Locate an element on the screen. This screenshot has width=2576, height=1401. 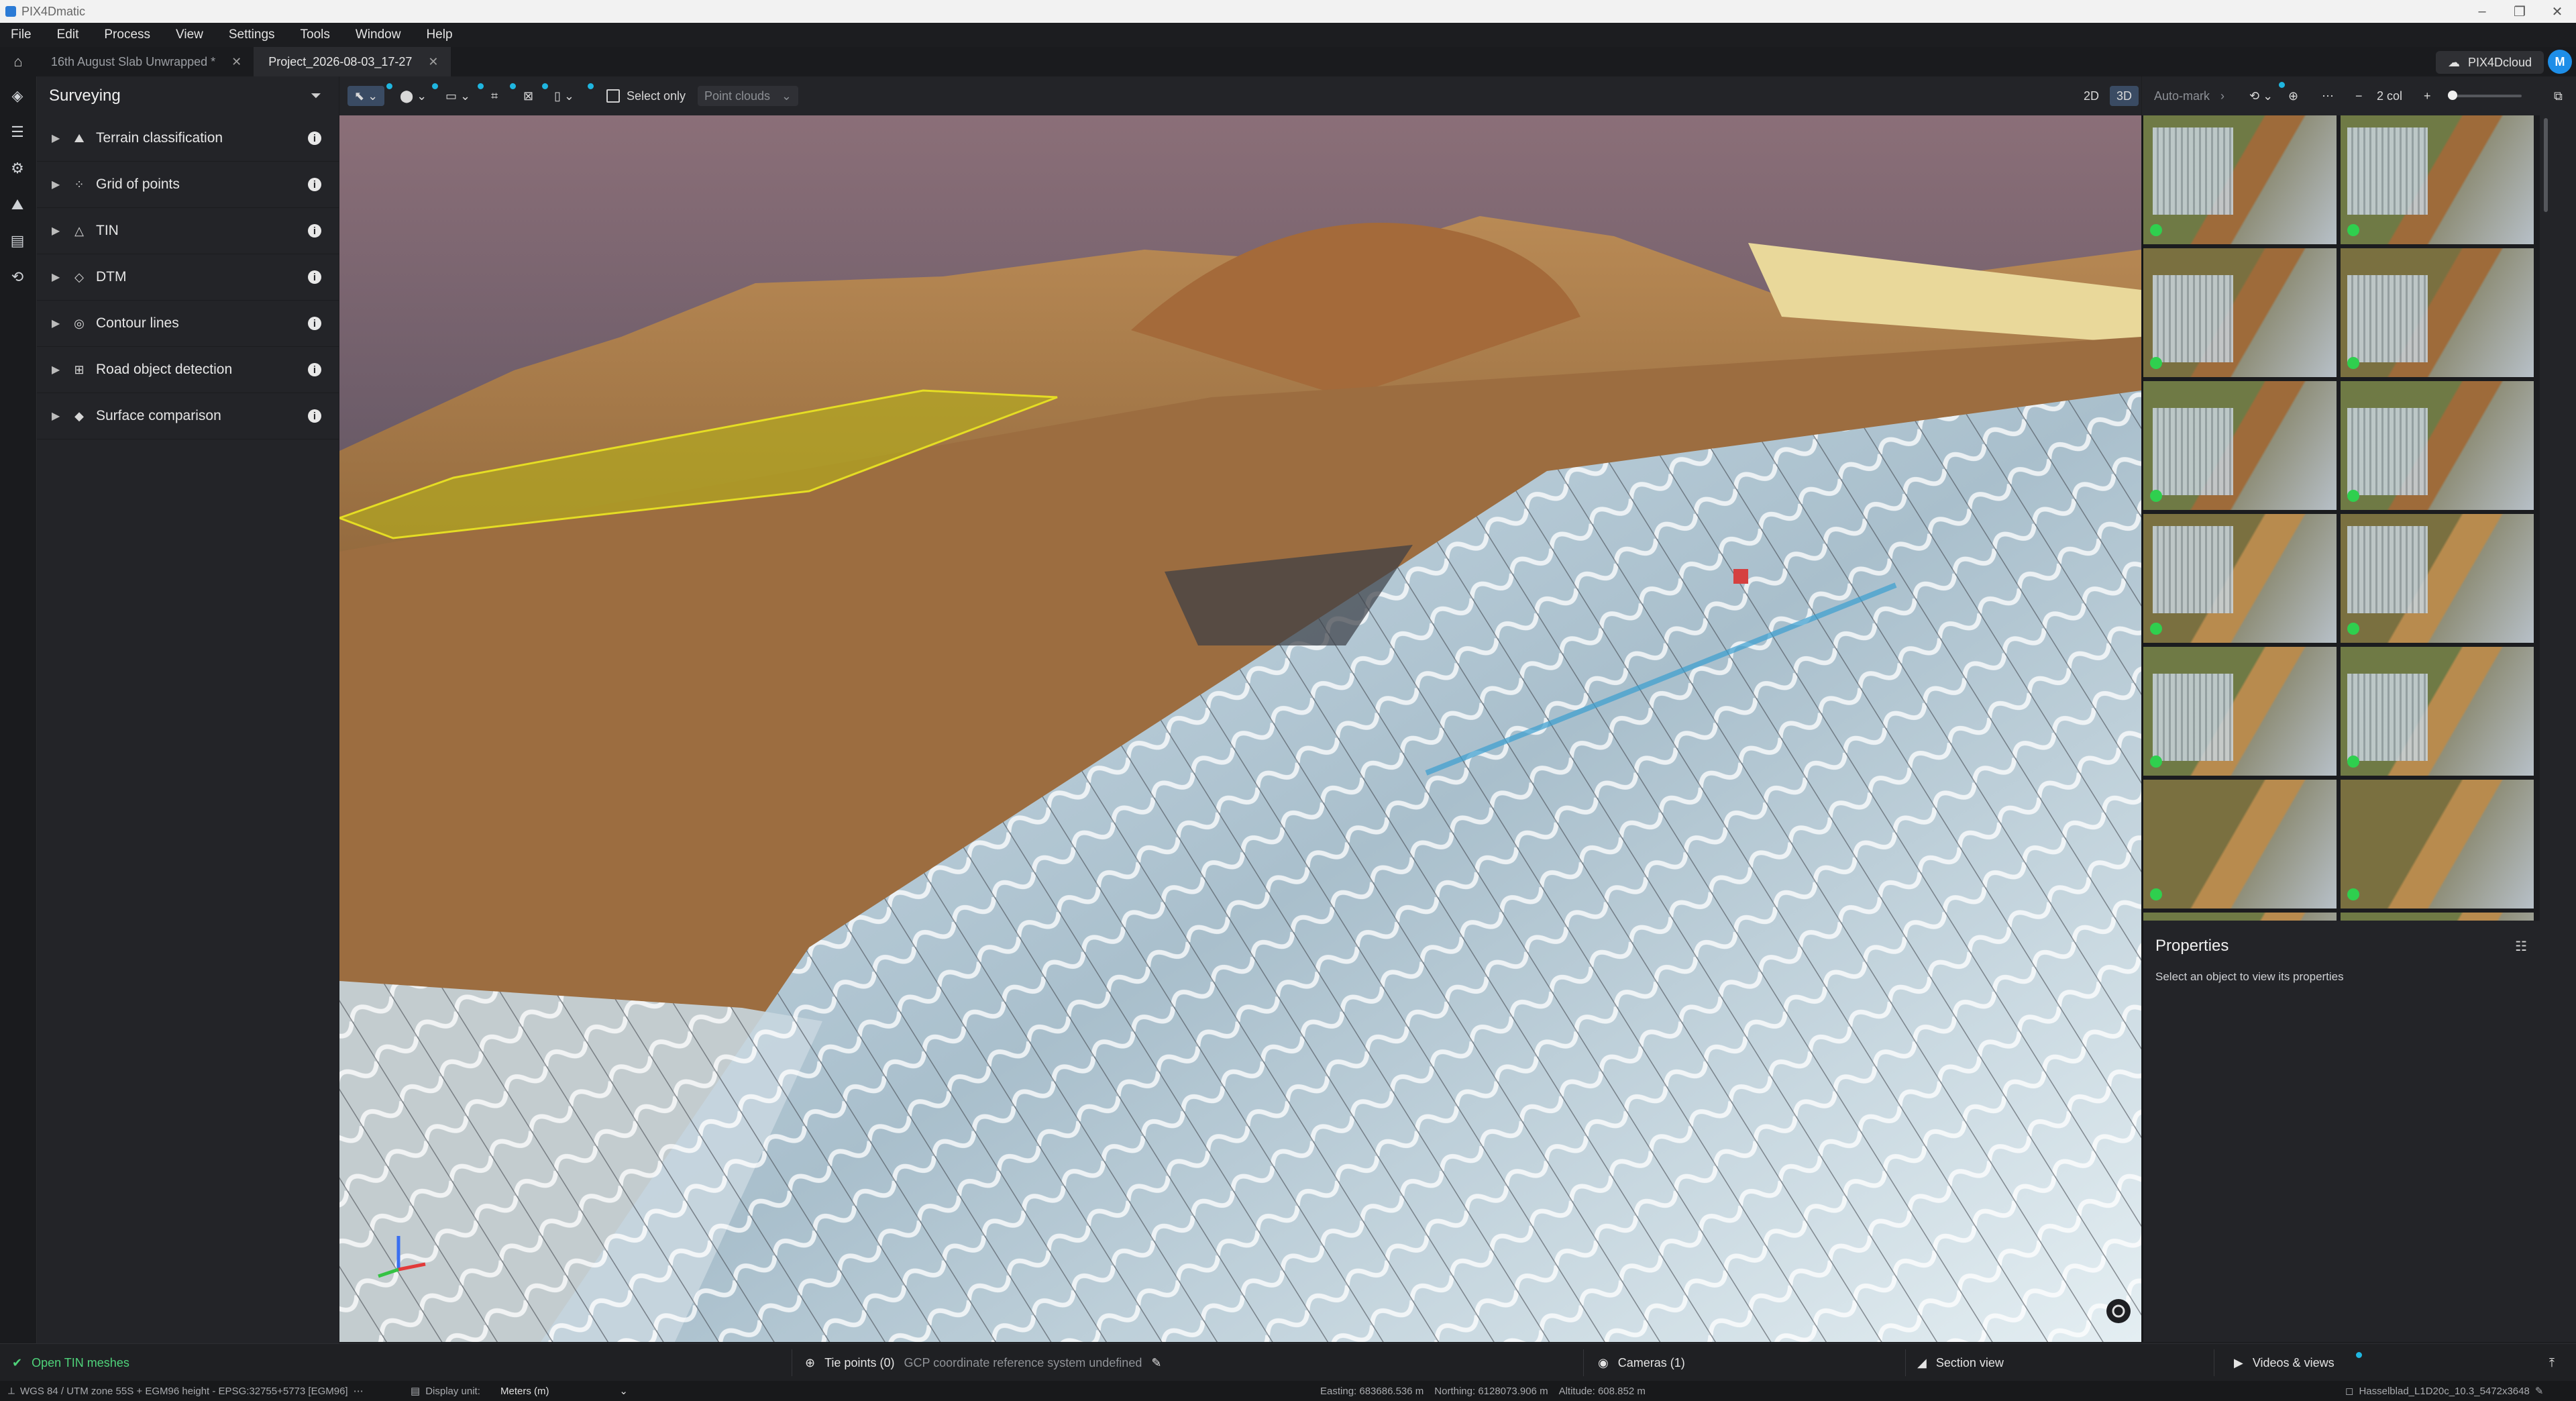
menu-view: View is located at coordinates (191, 35).